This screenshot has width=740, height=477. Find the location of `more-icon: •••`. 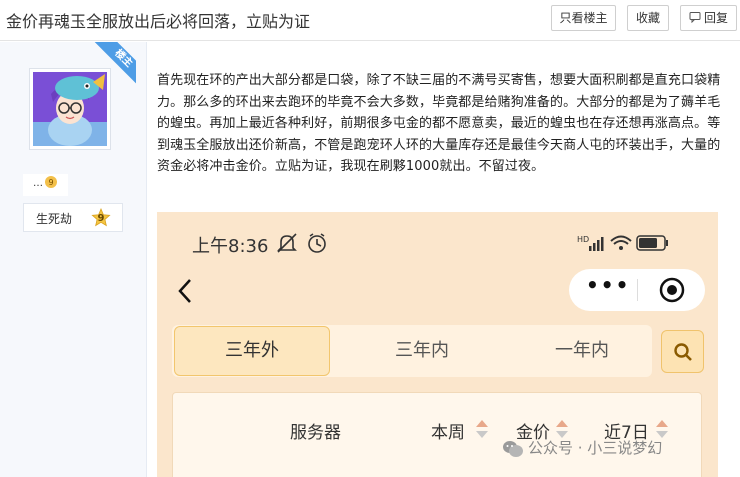

more-icon: ••• is located at coordinates (608, 285).